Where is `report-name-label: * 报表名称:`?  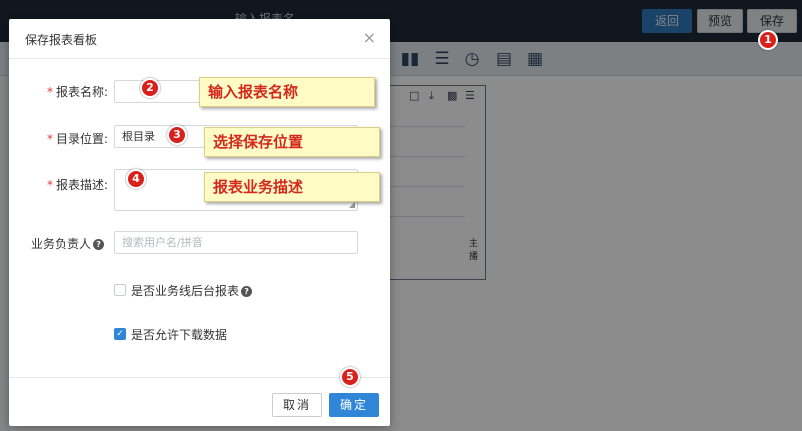
report-name-label: * 报表名称: is located at coordinates (77, 91).